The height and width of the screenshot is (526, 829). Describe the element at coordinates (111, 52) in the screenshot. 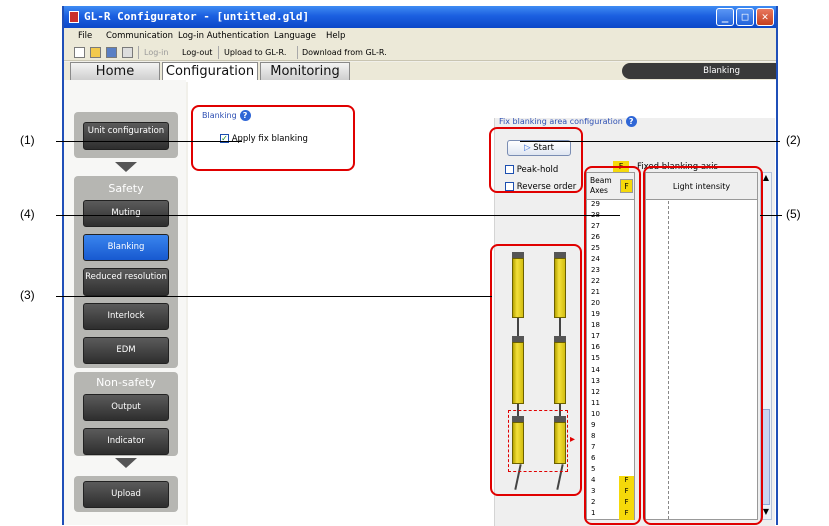

I see `save-icon` at that location.